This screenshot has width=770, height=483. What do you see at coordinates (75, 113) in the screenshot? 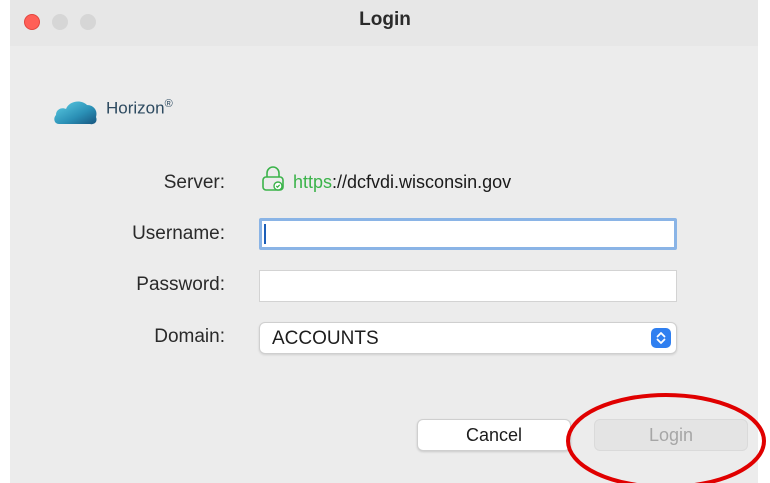
I see `horizon-logo` at bounding box center [75, 113].